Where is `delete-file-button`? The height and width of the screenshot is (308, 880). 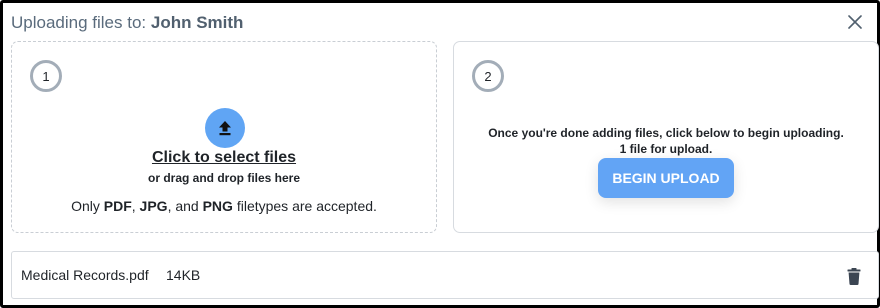
delete-file-button is located at coordinates (854, 276).